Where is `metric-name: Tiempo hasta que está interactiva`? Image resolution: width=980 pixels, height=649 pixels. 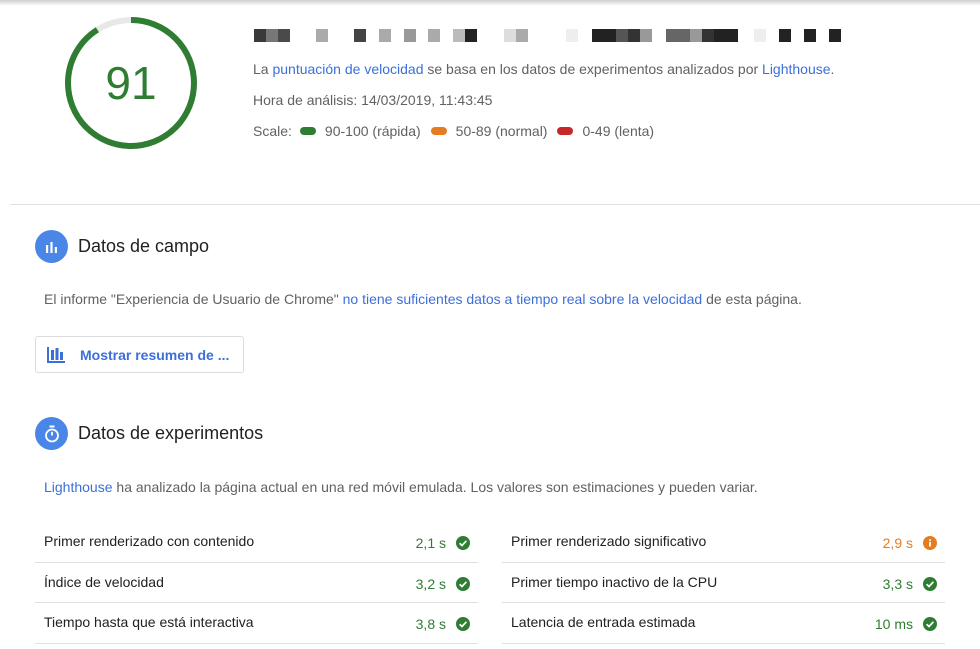
metric-name: Tiempo hasta que está interactiva is located at coordinates (149, 622).